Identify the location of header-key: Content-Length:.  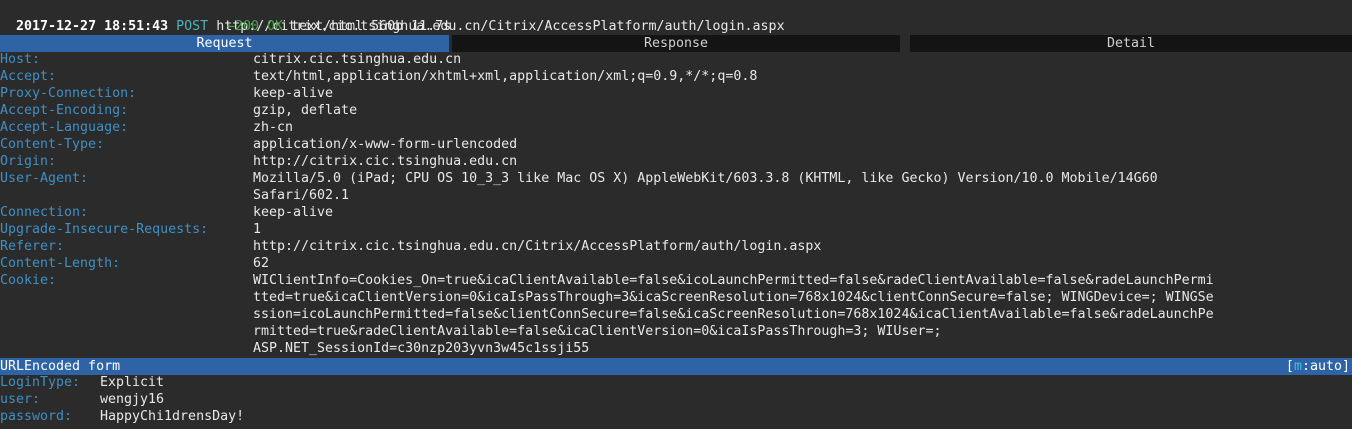
(60, 263).